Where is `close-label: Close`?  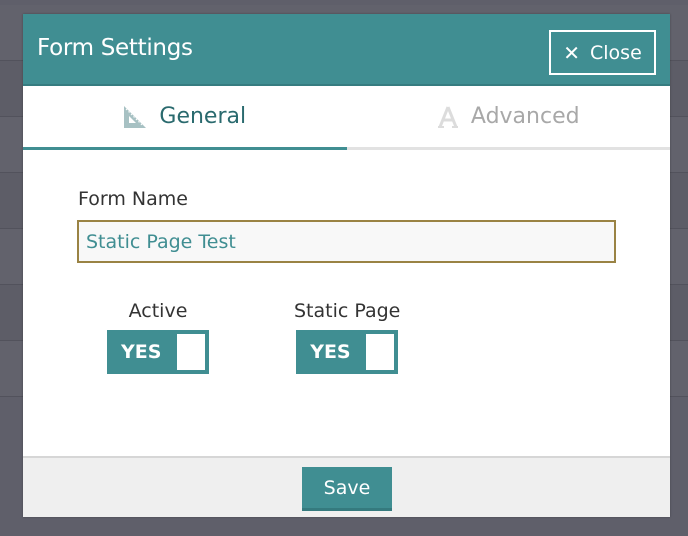 close-label: Close is located at coordinates (616, 52).